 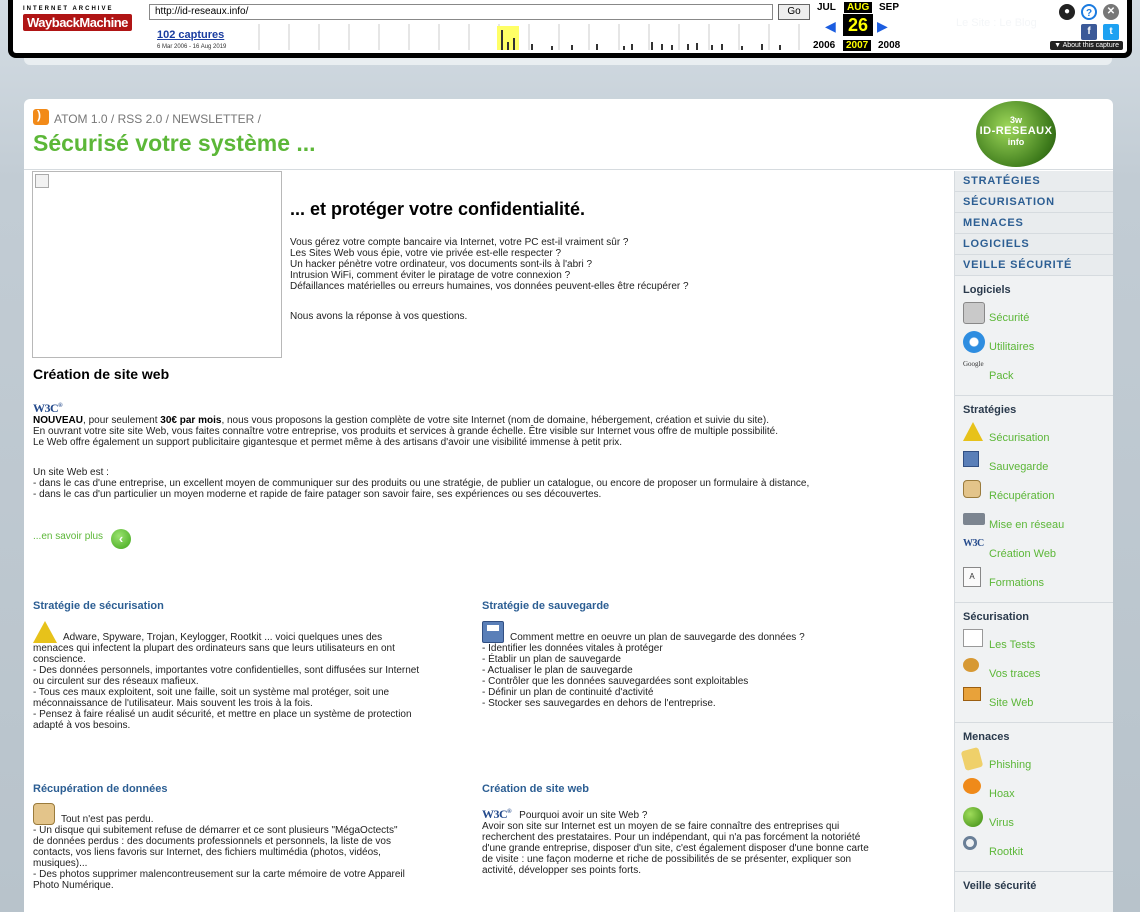 What do you see at coordinates (1038, 643) in the screenshot?
I see `sidebar-item-les-tests: Les Tests` at bounding box center [1038, 643].